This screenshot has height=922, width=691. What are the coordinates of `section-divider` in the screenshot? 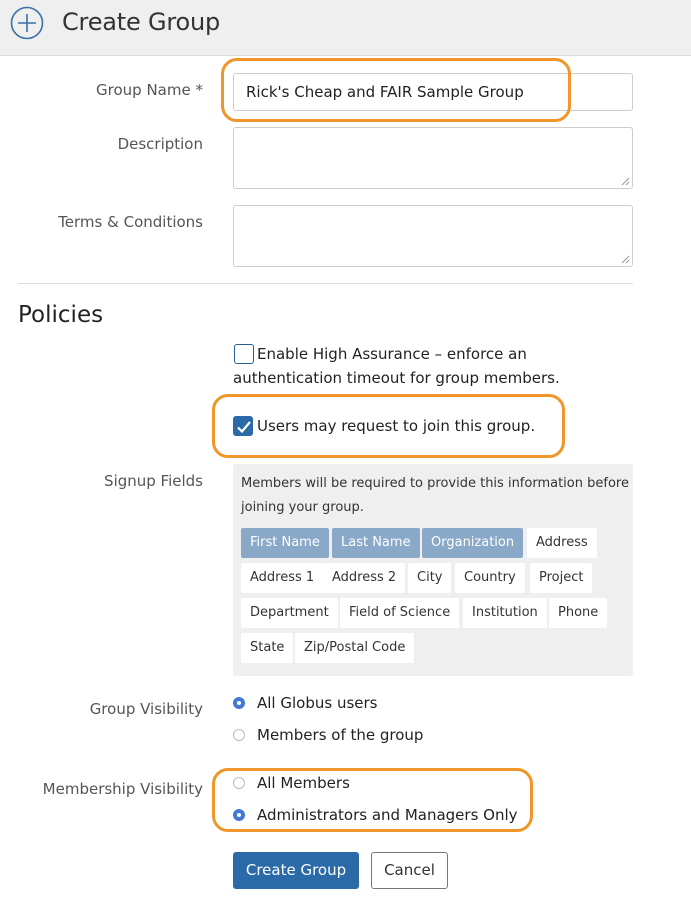 It's located at (325, 283).